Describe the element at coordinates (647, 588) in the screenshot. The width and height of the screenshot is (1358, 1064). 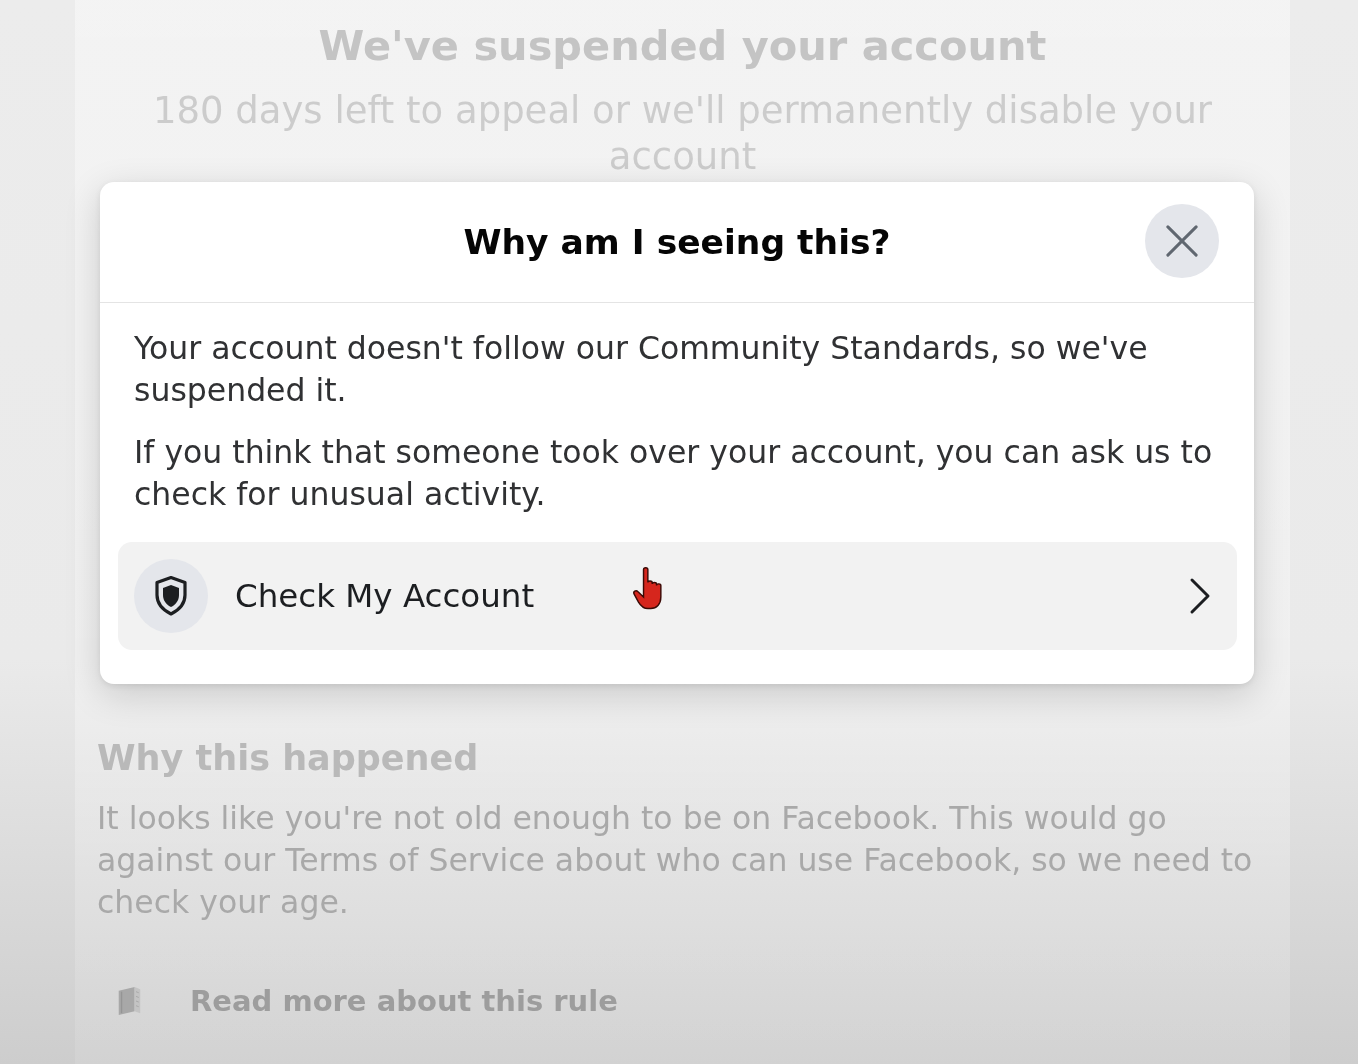
I see `pointer-cursor-icon` at that location.